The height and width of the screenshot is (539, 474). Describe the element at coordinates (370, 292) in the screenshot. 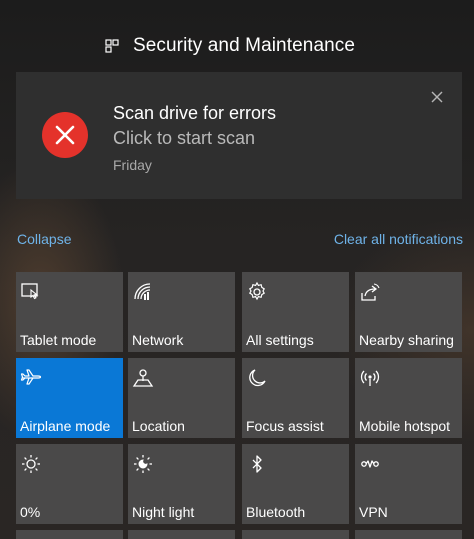

I see `nearby-sharing-icon` at that location.